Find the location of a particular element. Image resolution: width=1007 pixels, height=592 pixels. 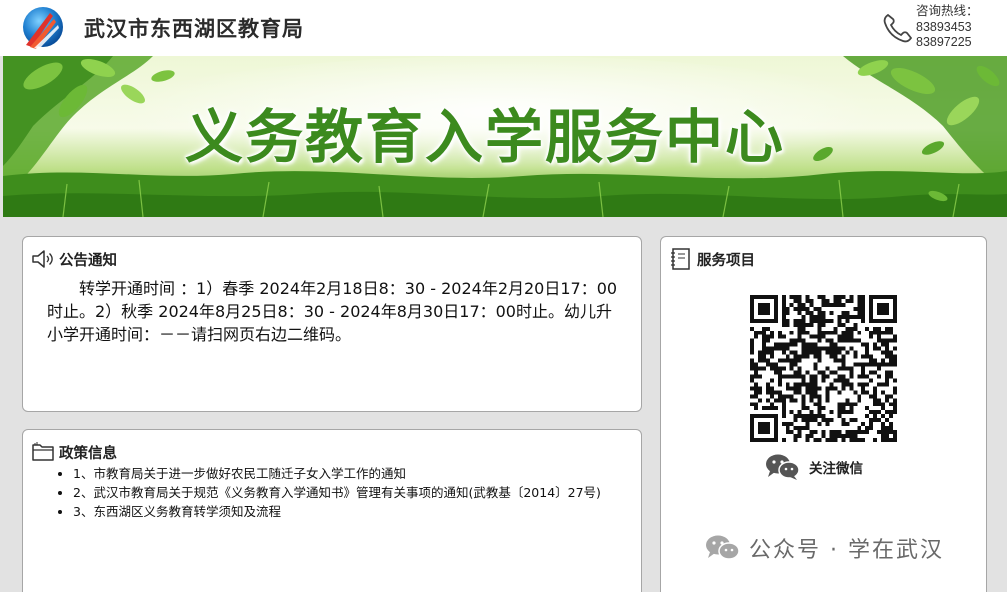

notebook-icon is located at coordinates (680, 259).